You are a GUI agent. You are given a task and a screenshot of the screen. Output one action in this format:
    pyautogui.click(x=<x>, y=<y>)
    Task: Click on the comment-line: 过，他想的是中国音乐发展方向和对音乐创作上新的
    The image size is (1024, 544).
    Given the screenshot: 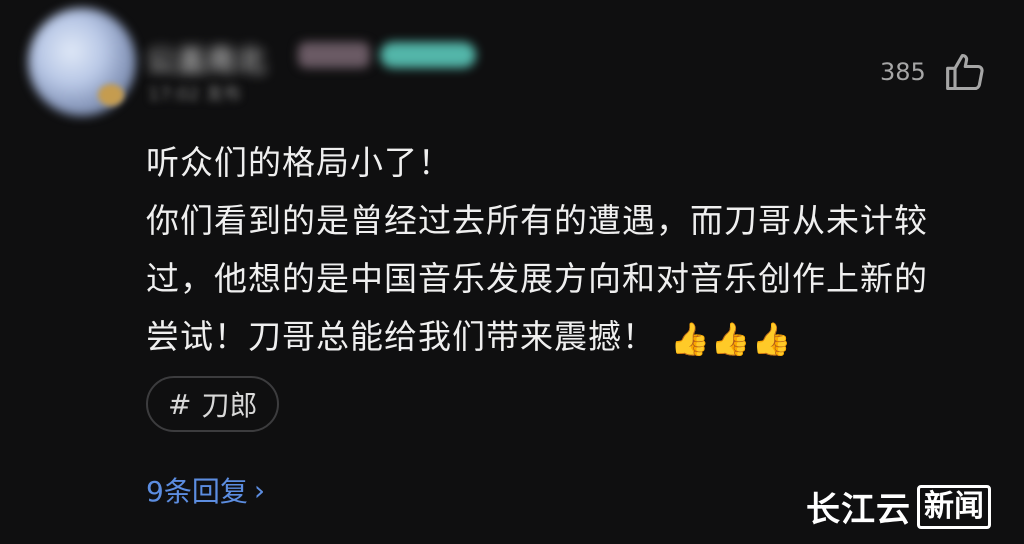 What is the action you would take?
    pyautogui.click(x=537, y=278)
    